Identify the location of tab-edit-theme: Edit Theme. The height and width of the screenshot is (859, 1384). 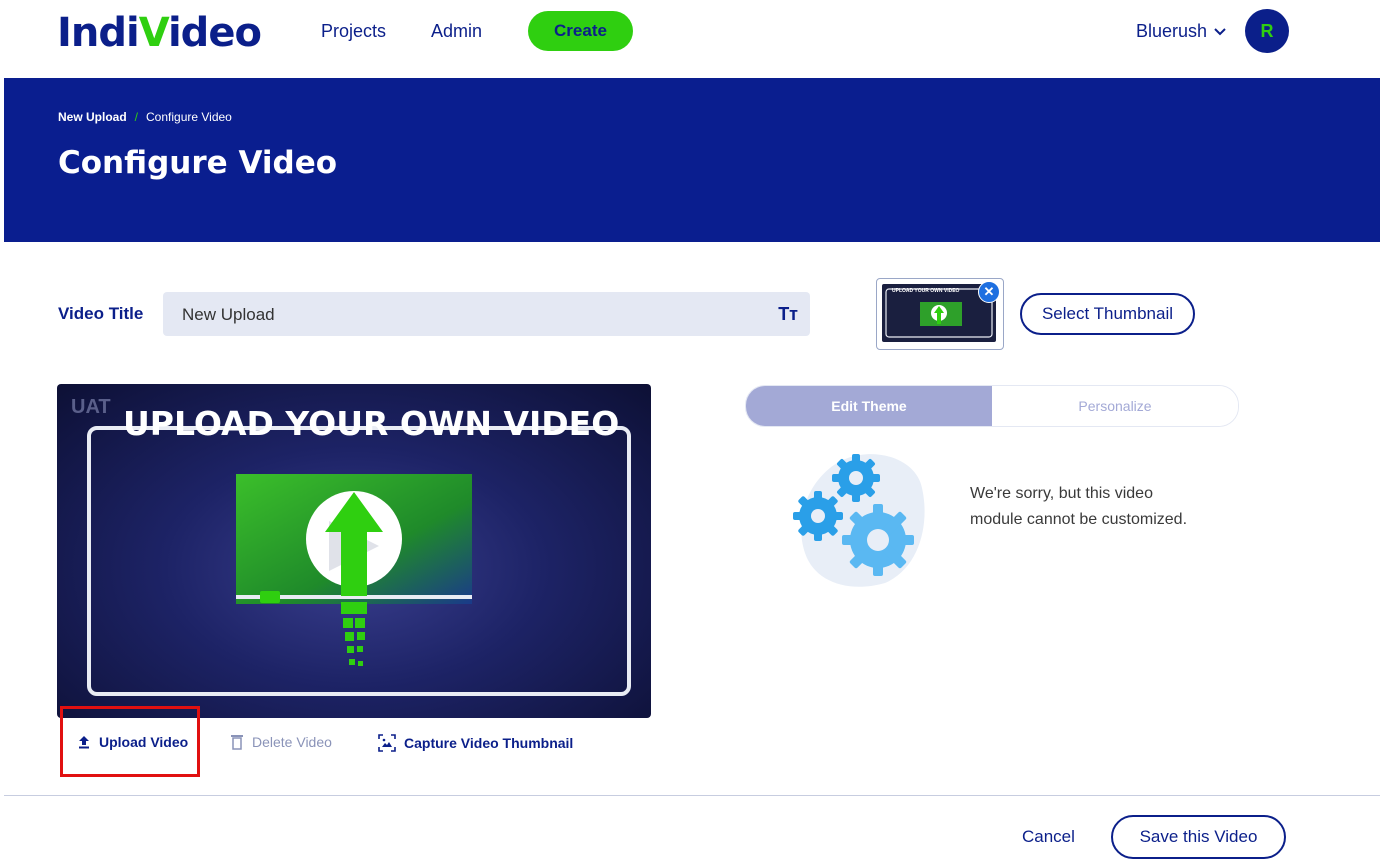
(869, 406).